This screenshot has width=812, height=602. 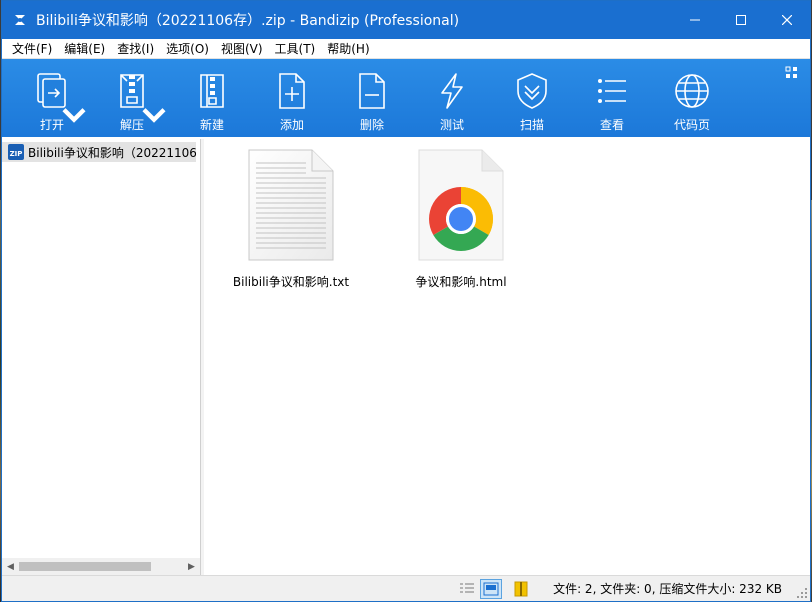 I want to click on globe-codepage-icon, so click(x=692, y=91).